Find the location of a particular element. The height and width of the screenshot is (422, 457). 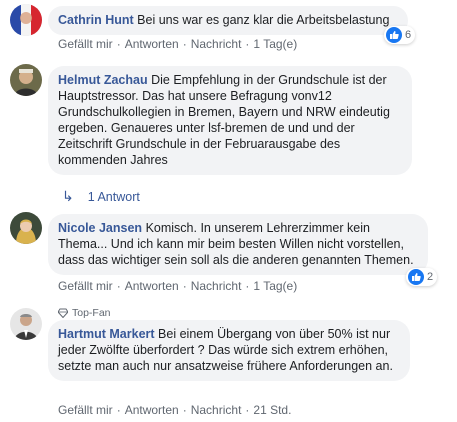

reaction-count: 2 is located at coordinates (430, 277).